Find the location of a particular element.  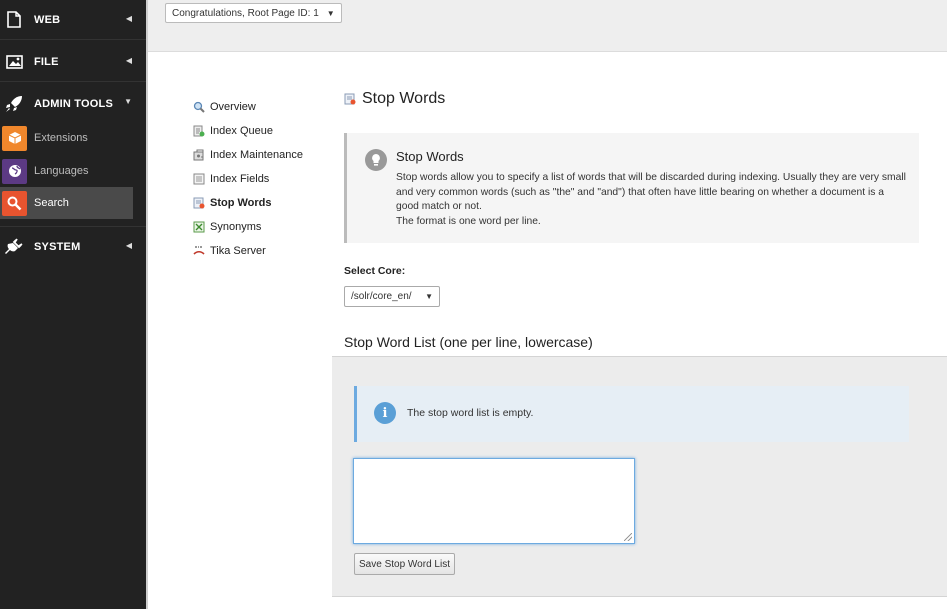

module-label: Extensions is located at coordinates (61, 138).